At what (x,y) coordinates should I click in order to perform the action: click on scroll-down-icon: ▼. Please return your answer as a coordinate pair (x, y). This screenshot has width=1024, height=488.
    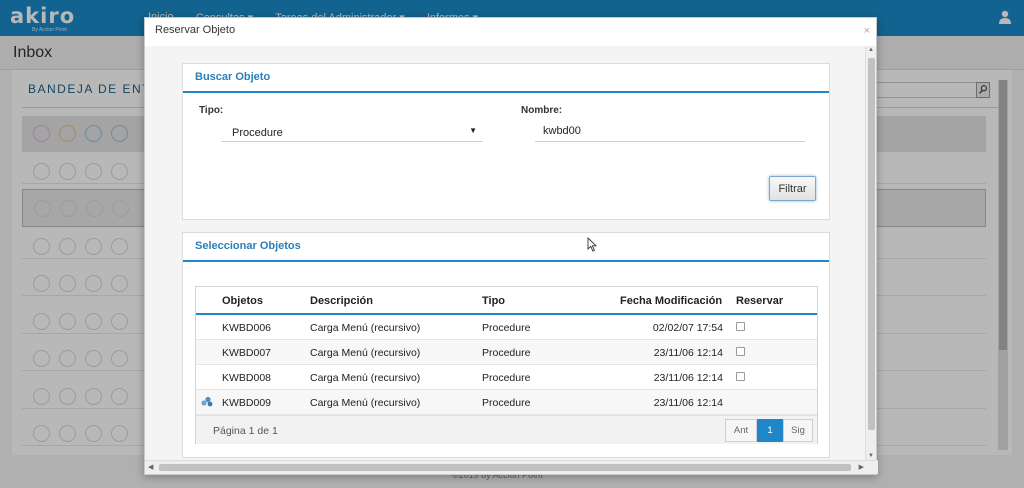
    Looking at the image, I should click on (871, 456).